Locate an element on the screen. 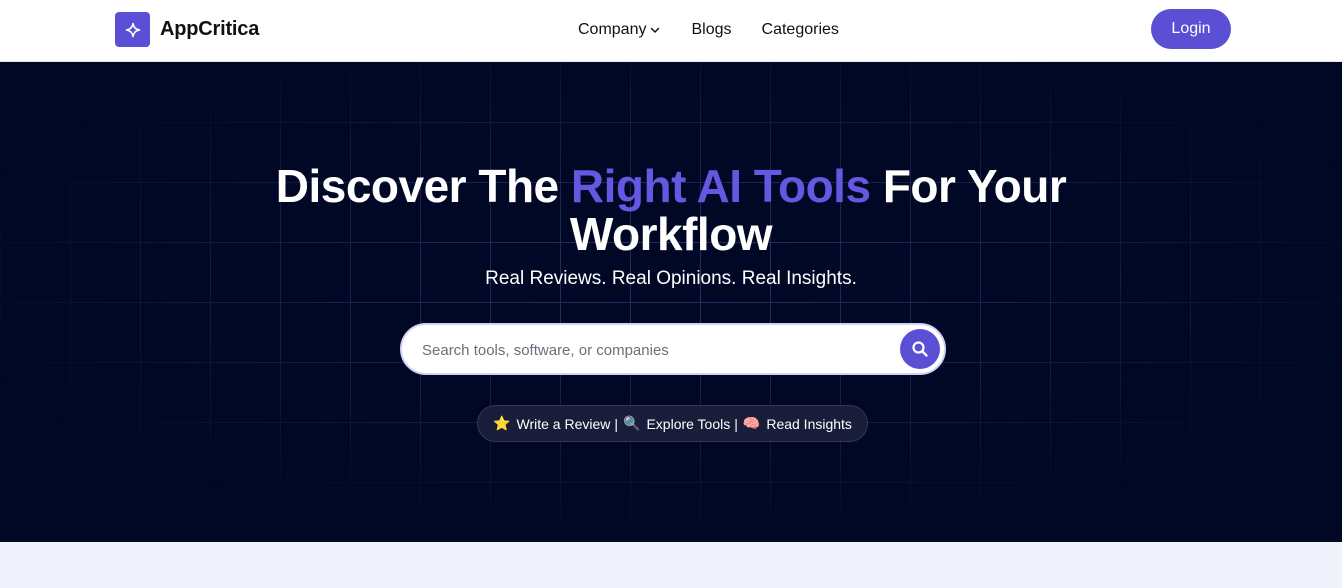  brain-icon: 🧠 is located at coordinates (751, 423).